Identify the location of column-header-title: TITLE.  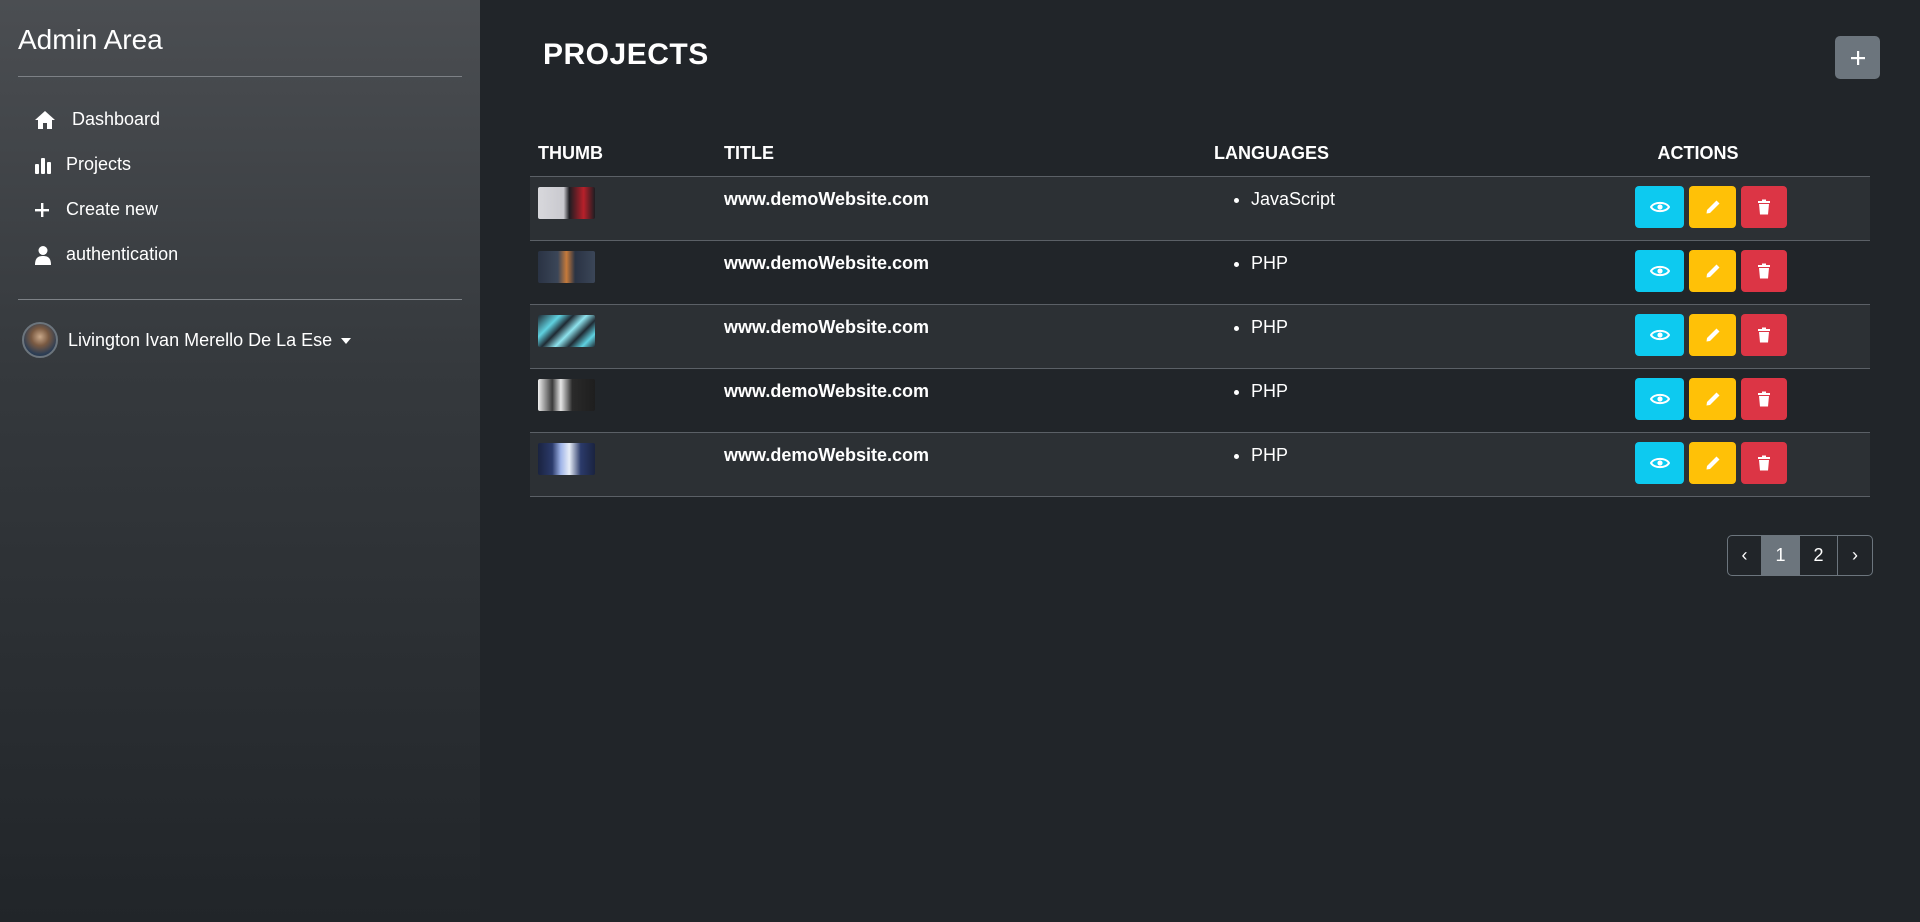
(961, 154).